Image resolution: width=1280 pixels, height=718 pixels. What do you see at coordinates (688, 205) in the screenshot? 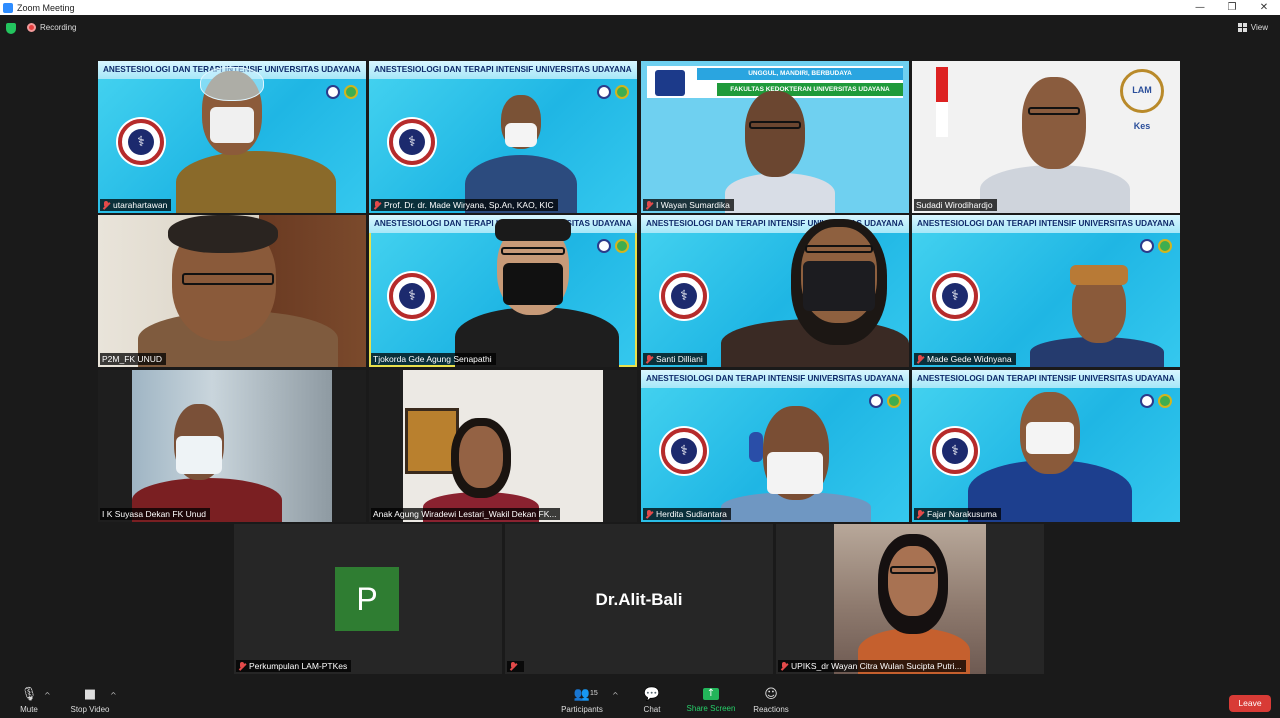
I see `participant-nametag: I Wayan Sumardika` at bounding box center [688, 205].